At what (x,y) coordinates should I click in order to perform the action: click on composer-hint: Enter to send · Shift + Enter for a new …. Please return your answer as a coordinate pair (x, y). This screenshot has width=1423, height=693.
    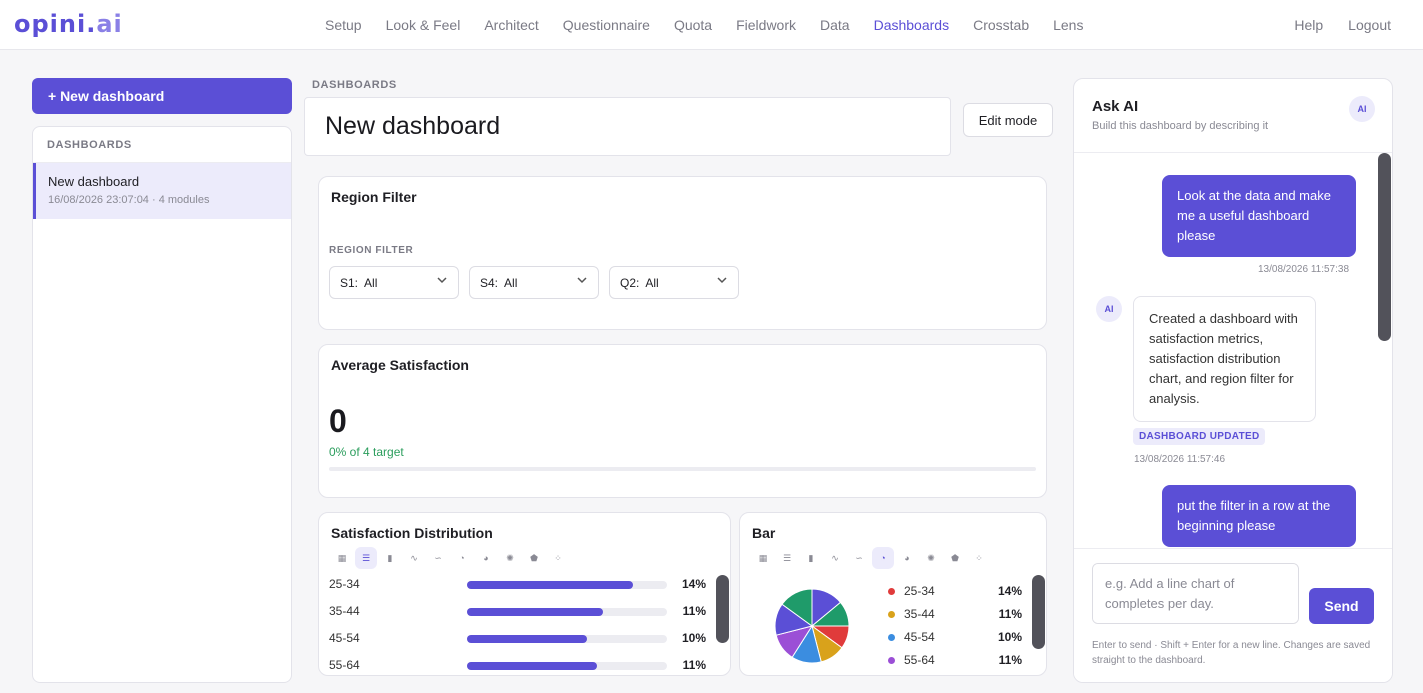
    Looking at the image, I should click on (1231, 653).